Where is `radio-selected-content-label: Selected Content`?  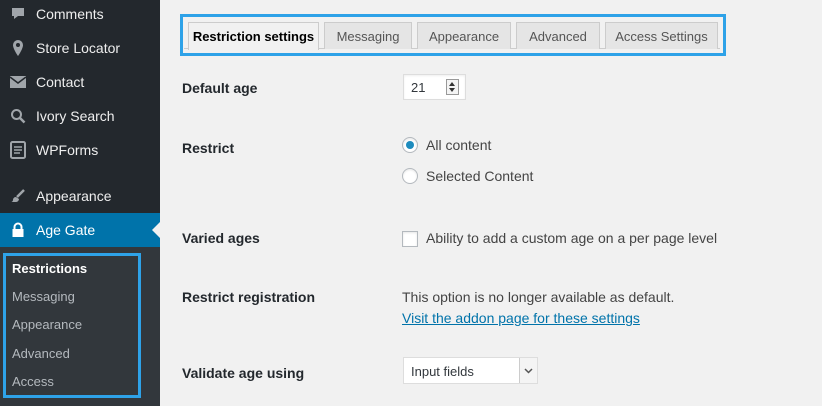
radio-selected-content-label: Selected Content is located at coordinates (480, 176).